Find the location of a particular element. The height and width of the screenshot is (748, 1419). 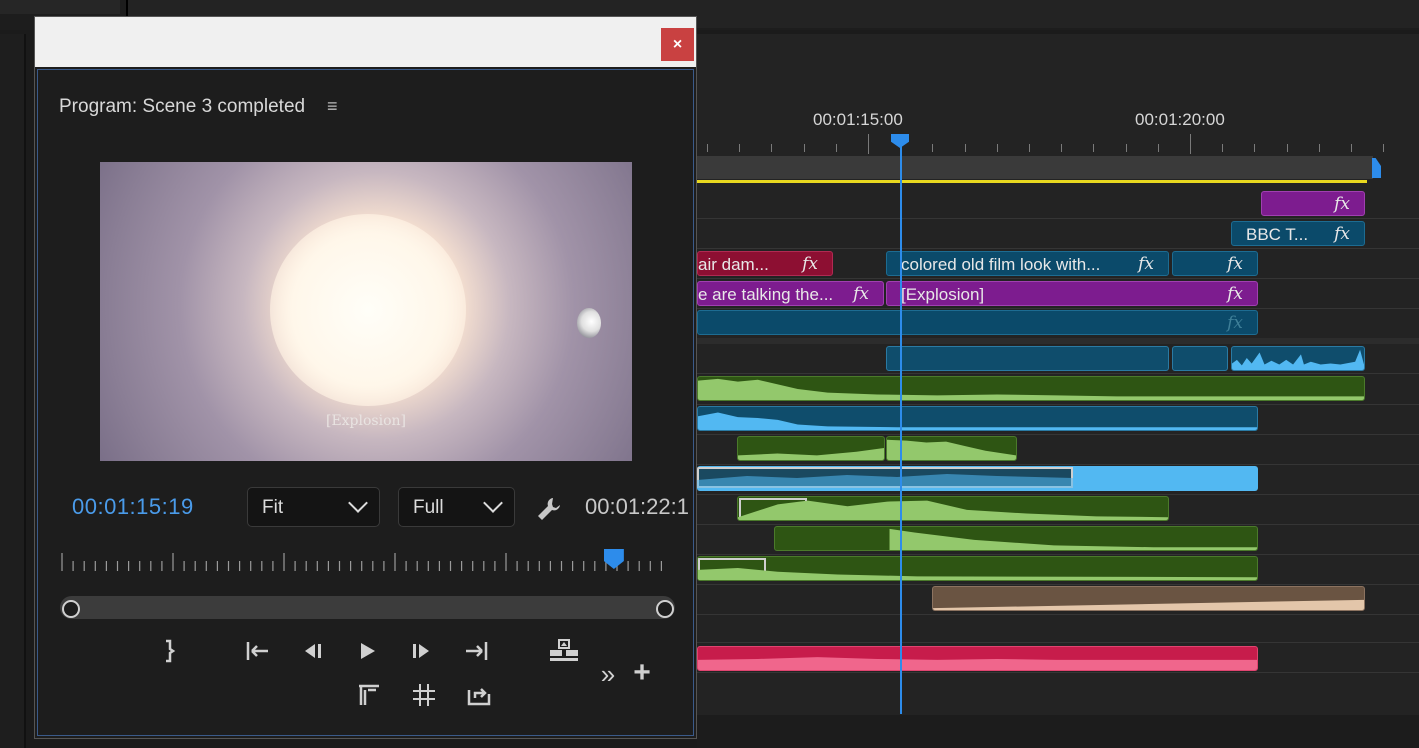

chevron-down-icon is located at coordinates (493, 503).